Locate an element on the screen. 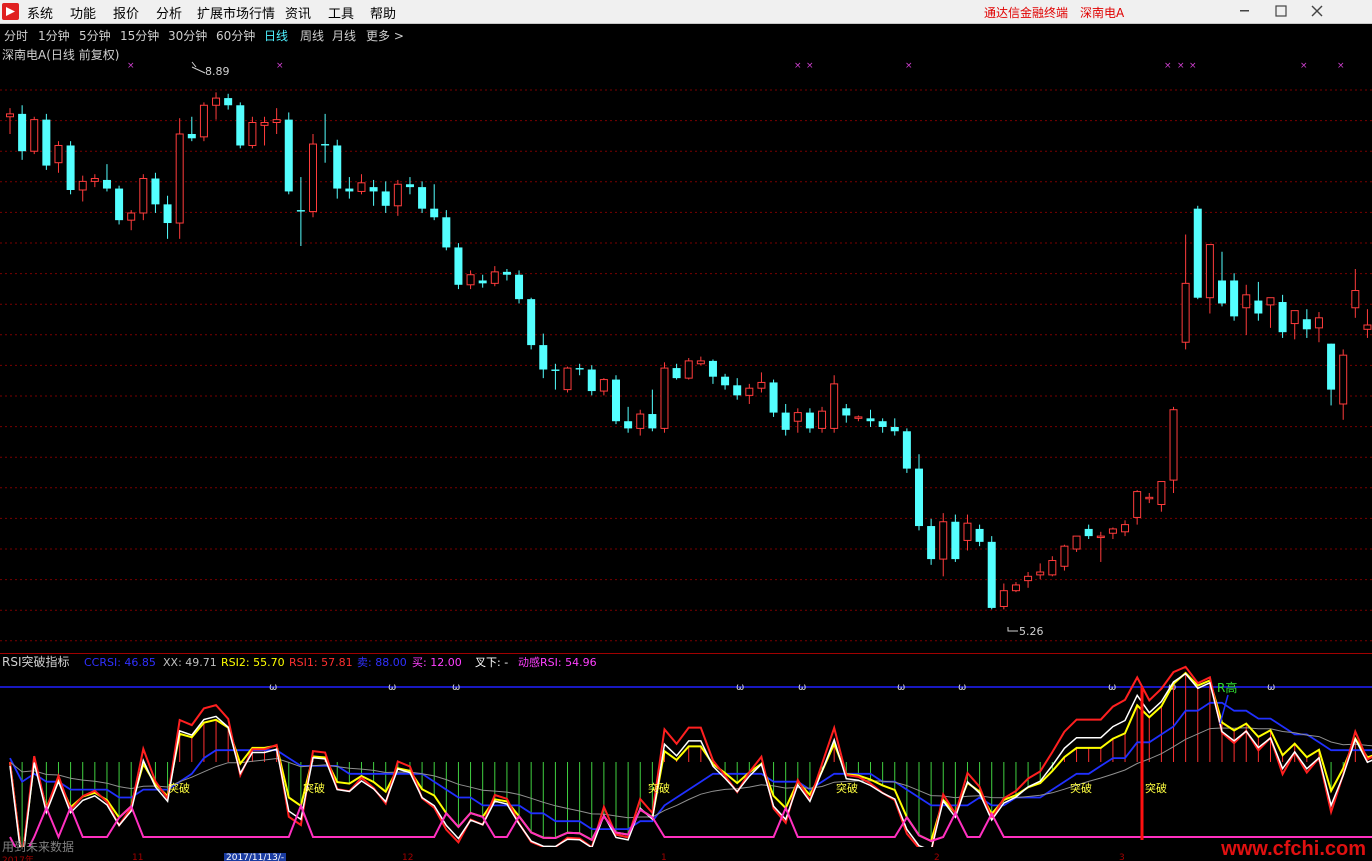 The image size is (1372, 861). period-tab-60min: 60分钟 is located at coordinates (235, 35).